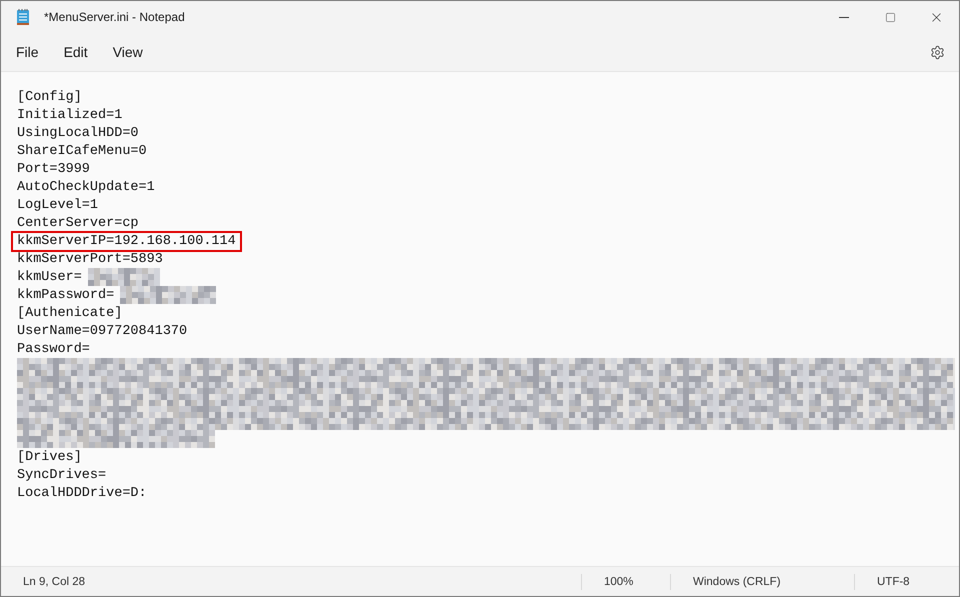 Image resolution: width=960 pixels, height=597 pixels. I want to click on line-ending: Windows (CRLF), so click(737, 582).